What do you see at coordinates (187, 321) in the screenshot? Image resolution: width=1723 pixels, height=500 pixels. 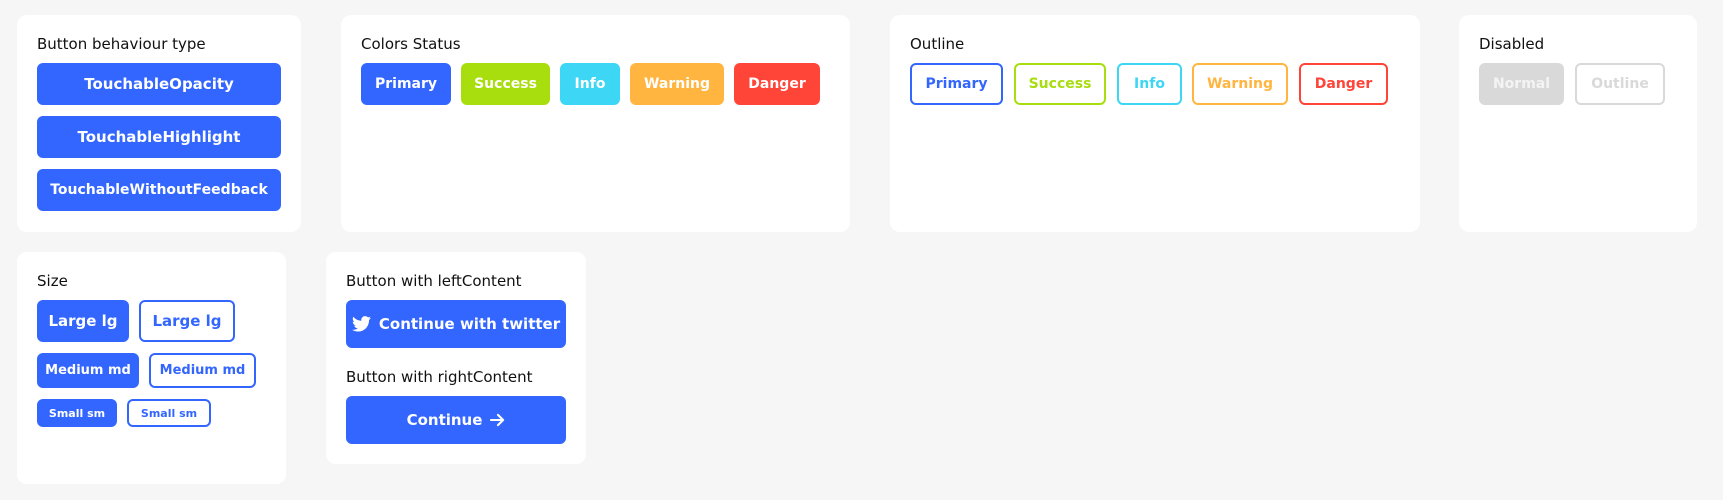 I see `large-outline-button: Large lg` at bounding box center [187, 321].